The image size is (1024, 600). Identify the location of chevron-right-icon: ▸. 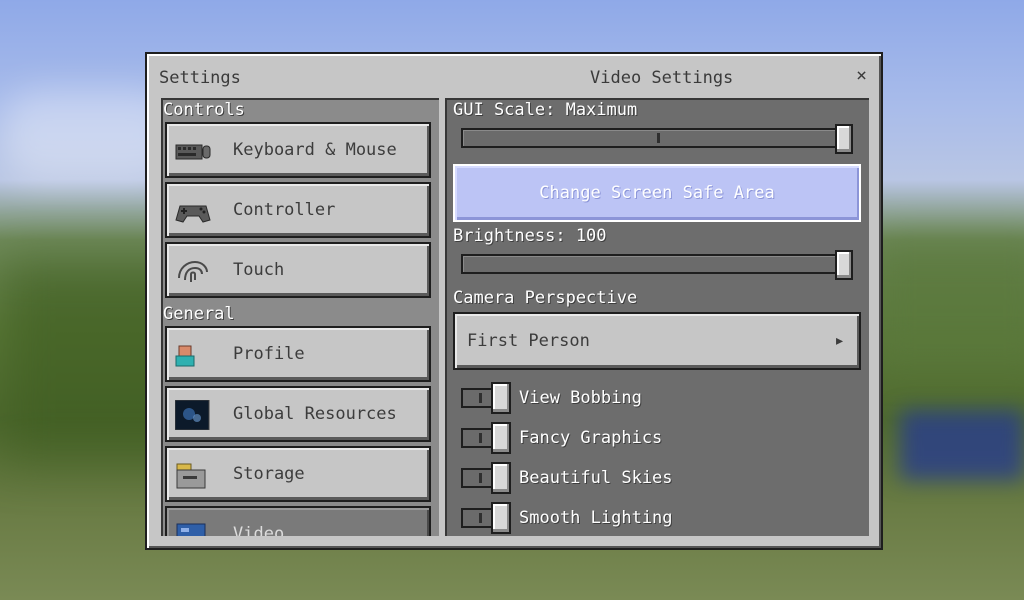
(839, 340).